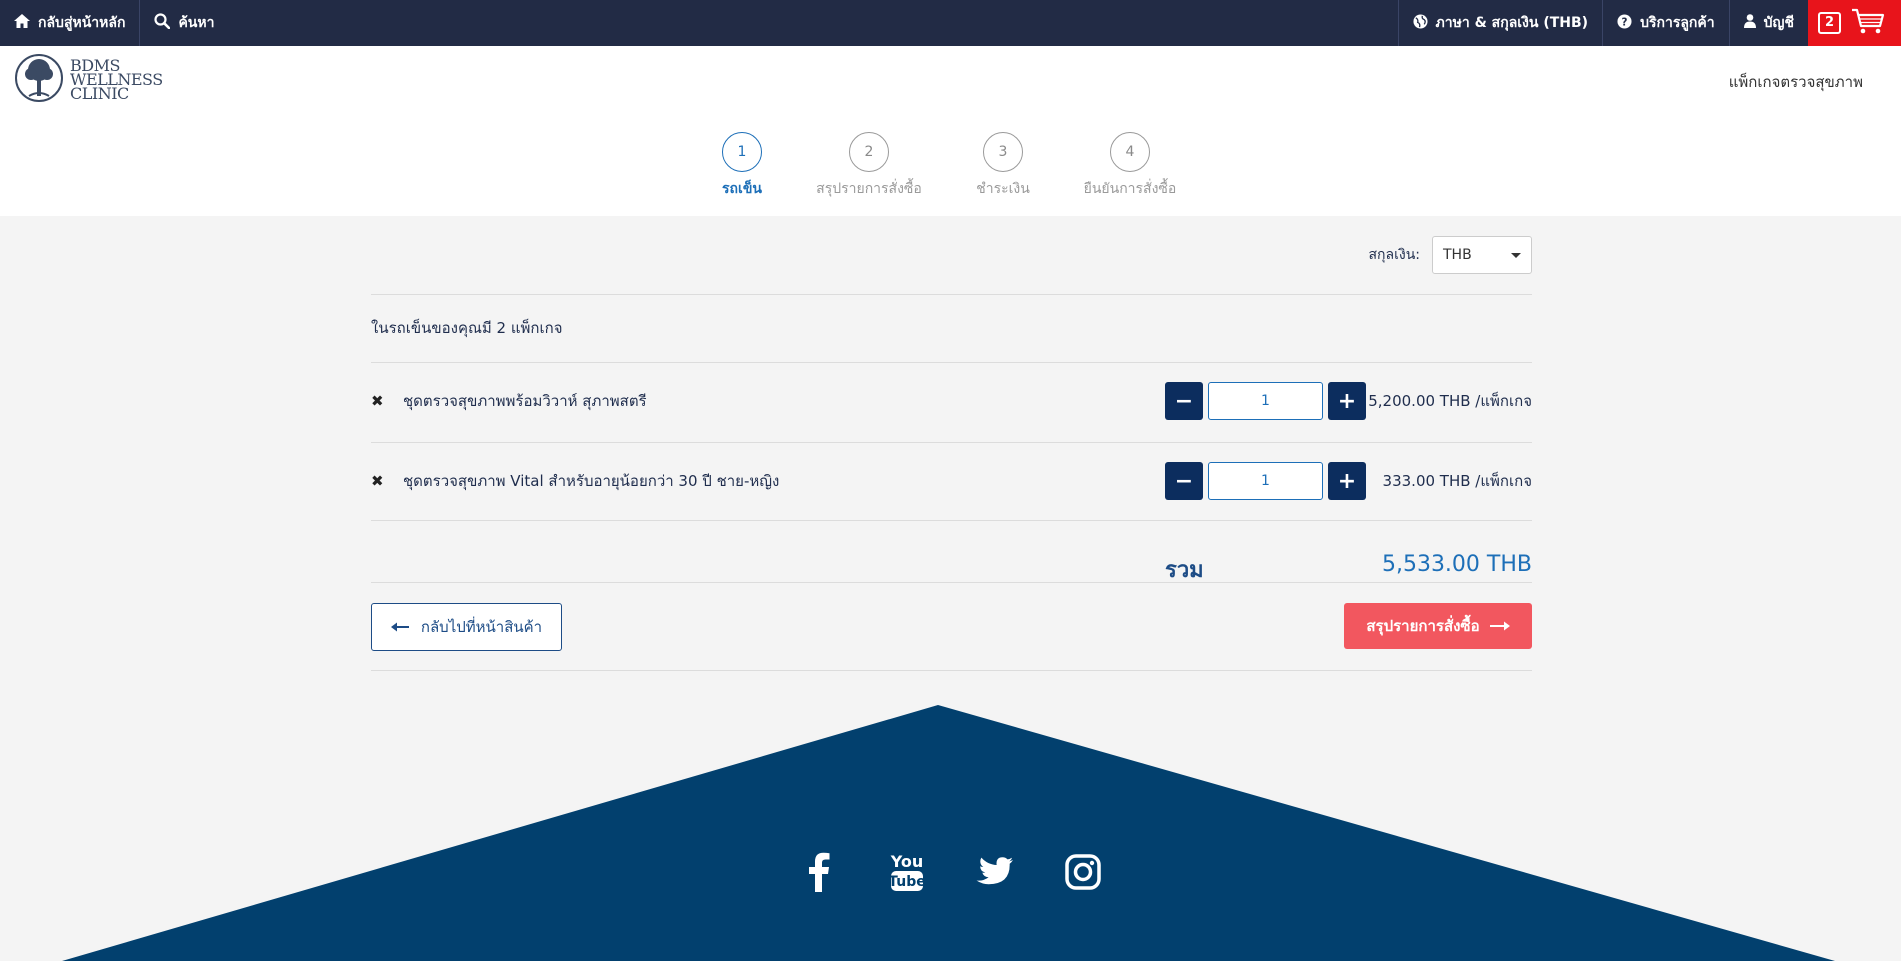 Image resolution: width=1901 pixels, height=961 pixels. What do you see at coordinates (1083, 872) in the screenshot?
I see `instagram-icon` at bounding box center [1083, 872].